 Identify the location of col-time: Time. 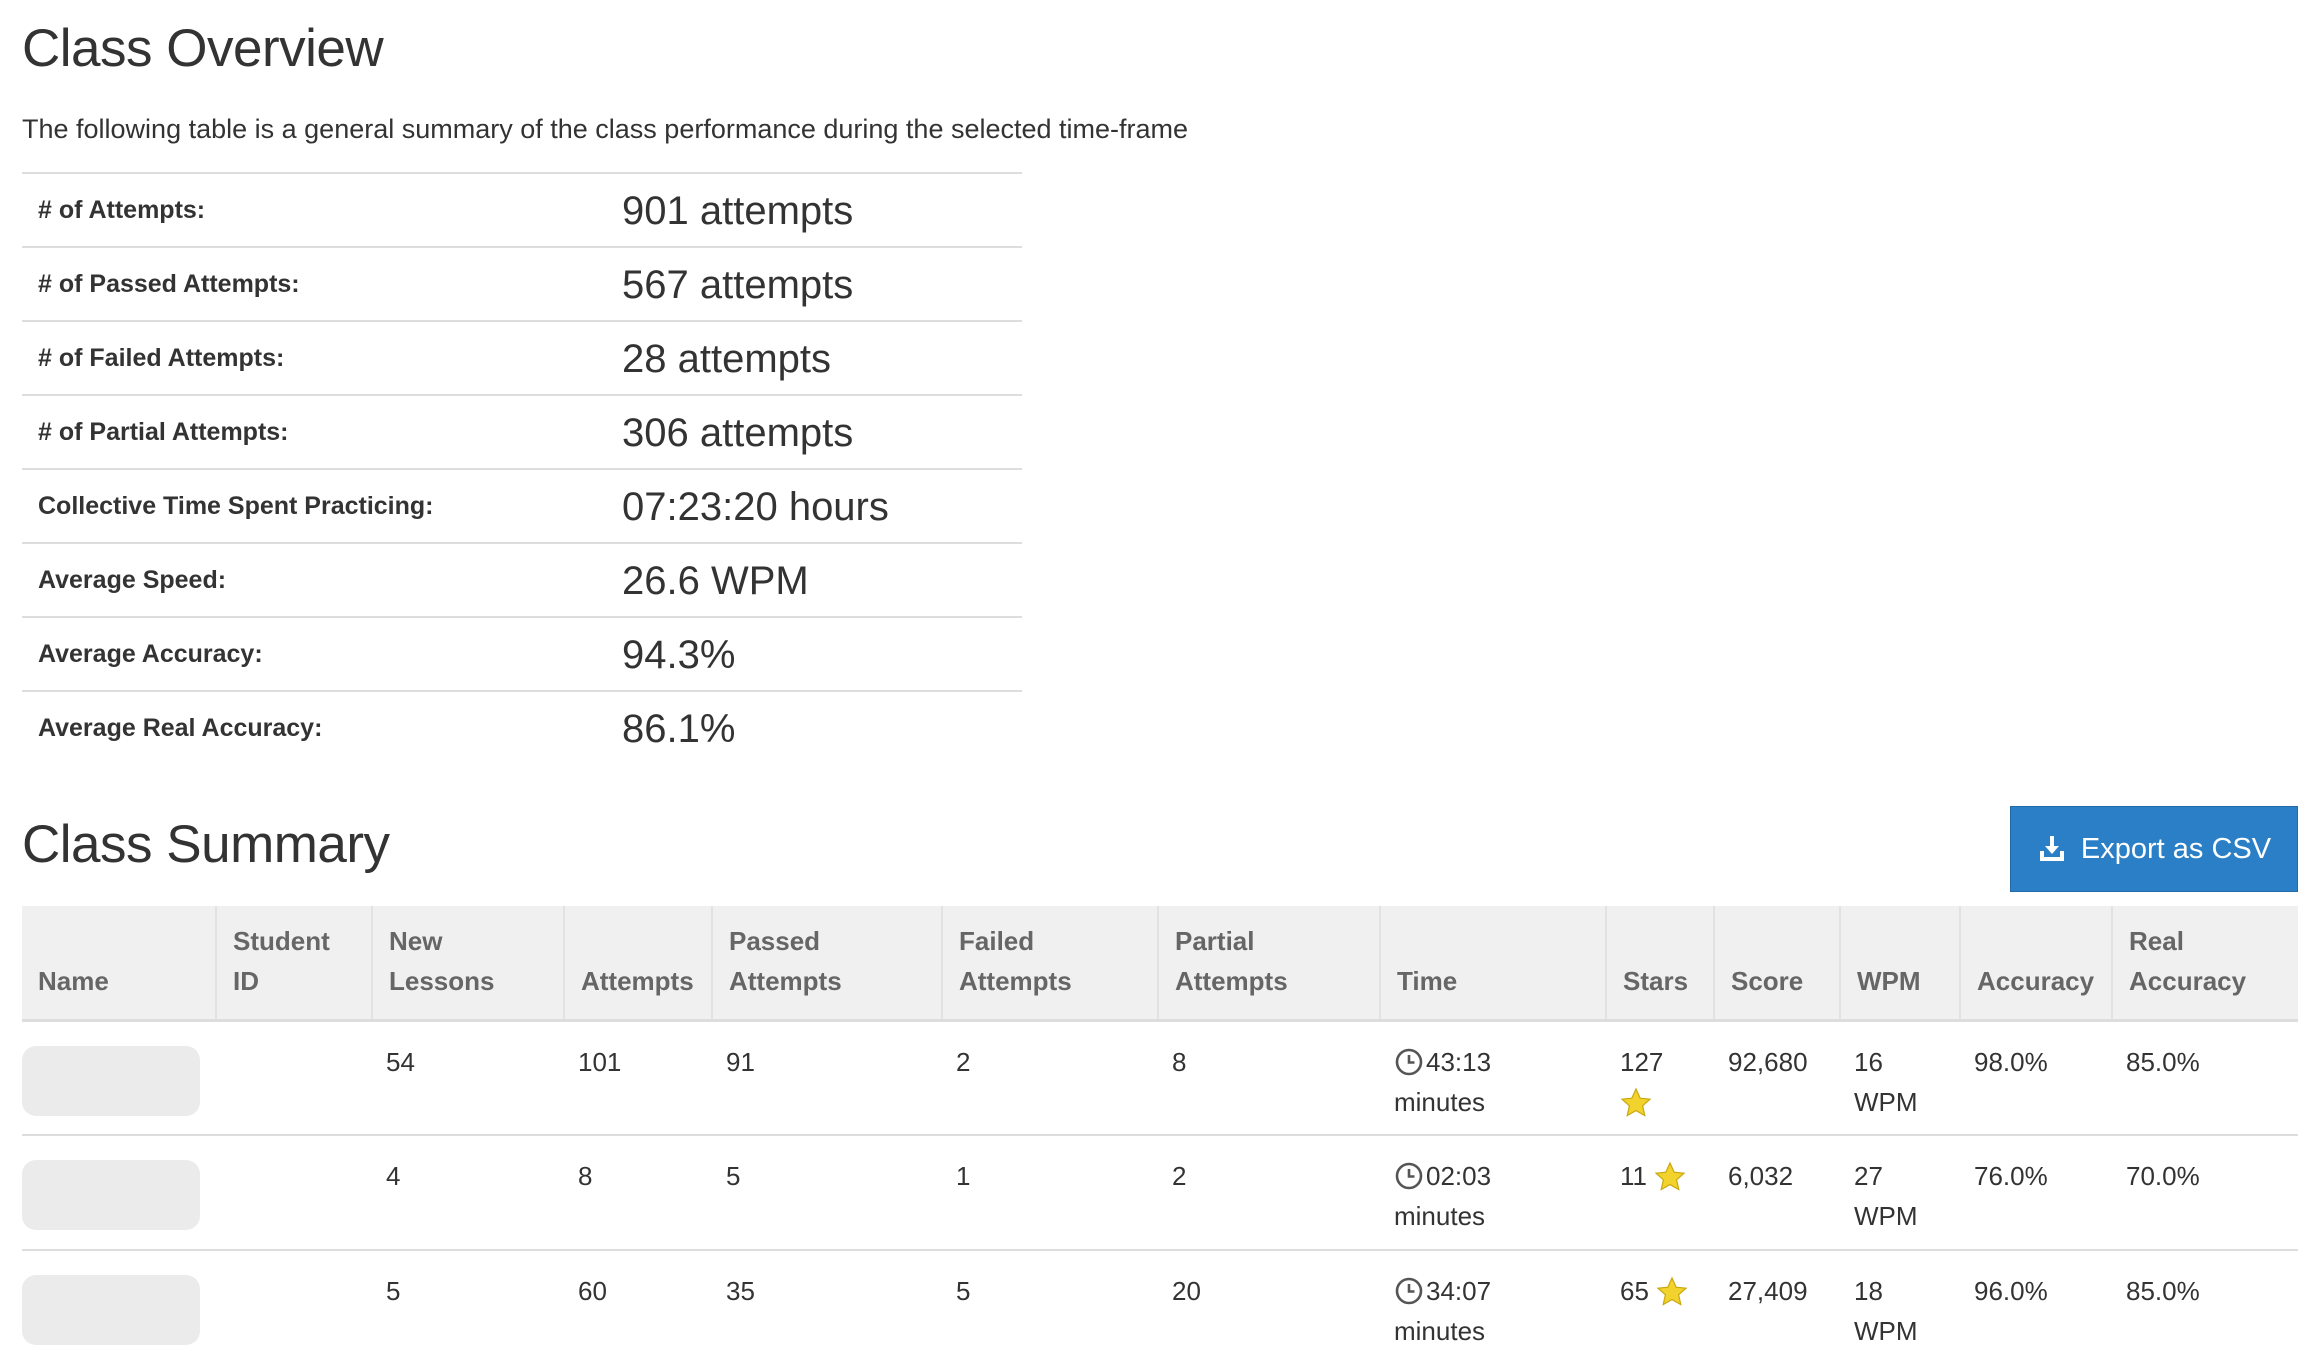
(1492, 964).